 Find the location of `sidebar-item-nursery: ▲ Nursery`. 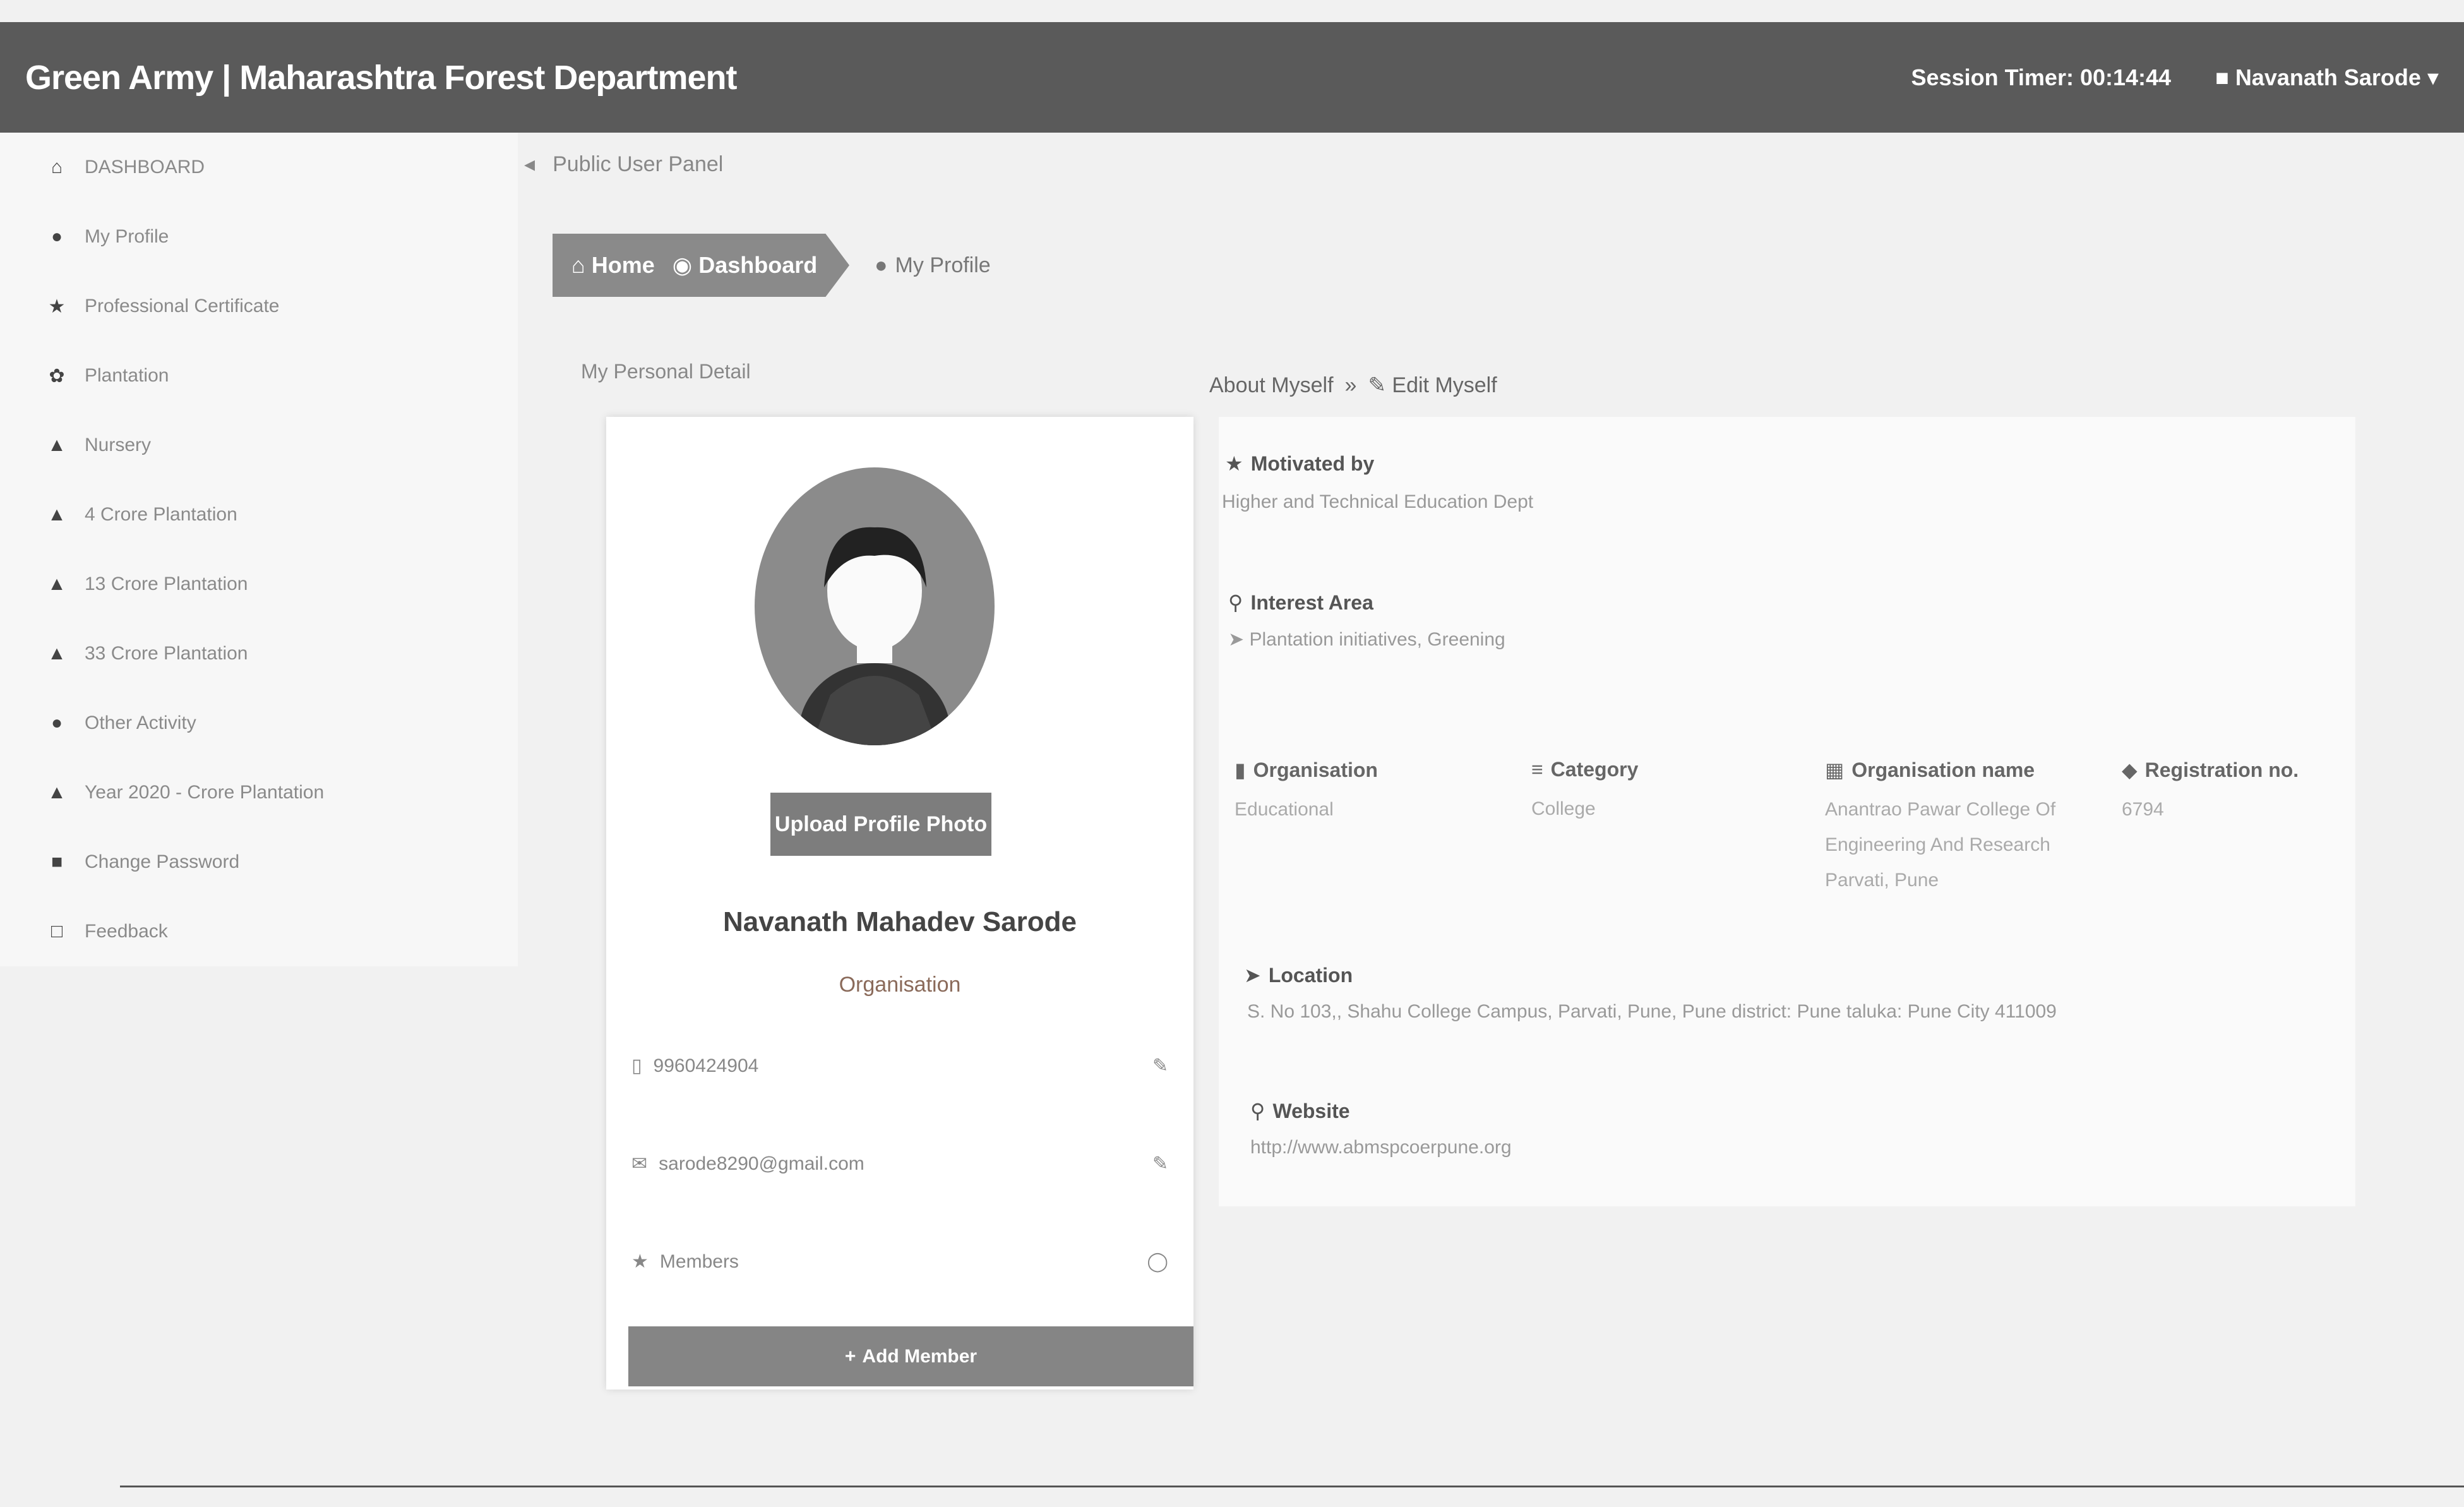

sidebar-item-nursery: ▲ Nursery is located at coordinates (259, 445).